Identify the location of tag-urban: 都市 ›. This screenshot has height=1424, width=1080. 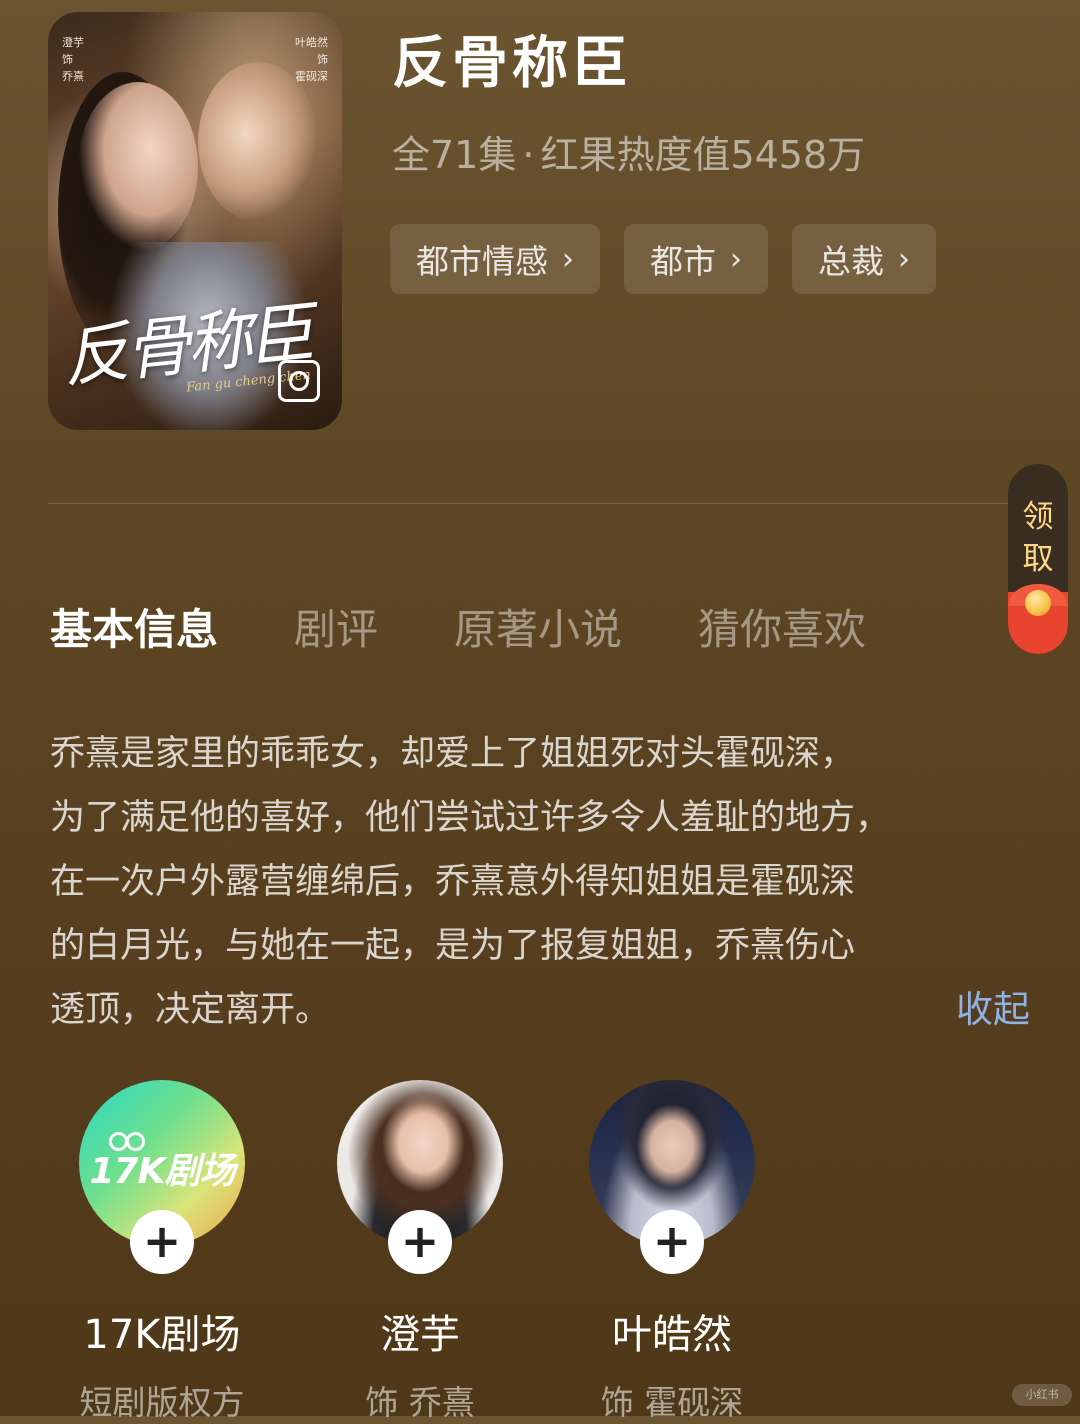
(696, 259).